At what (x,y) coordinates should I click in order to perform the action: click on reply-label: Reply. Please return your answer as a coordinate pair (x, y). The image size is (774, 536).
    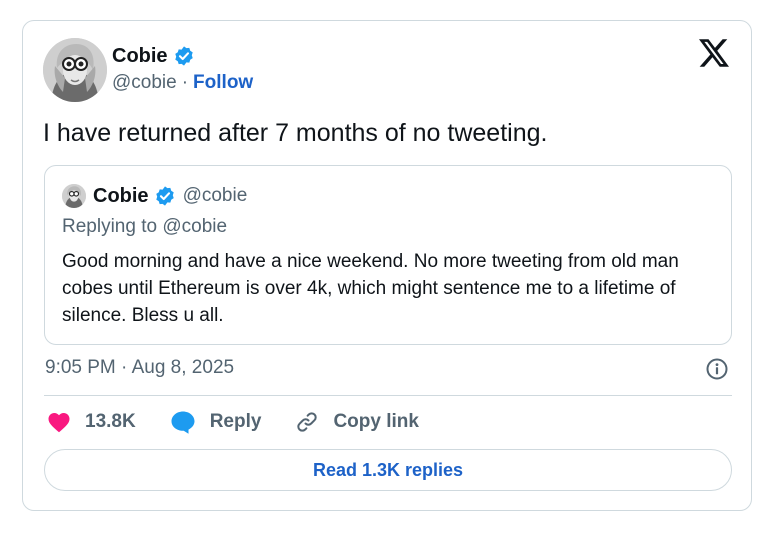
    Looking at the image, I should click on (235, 421).